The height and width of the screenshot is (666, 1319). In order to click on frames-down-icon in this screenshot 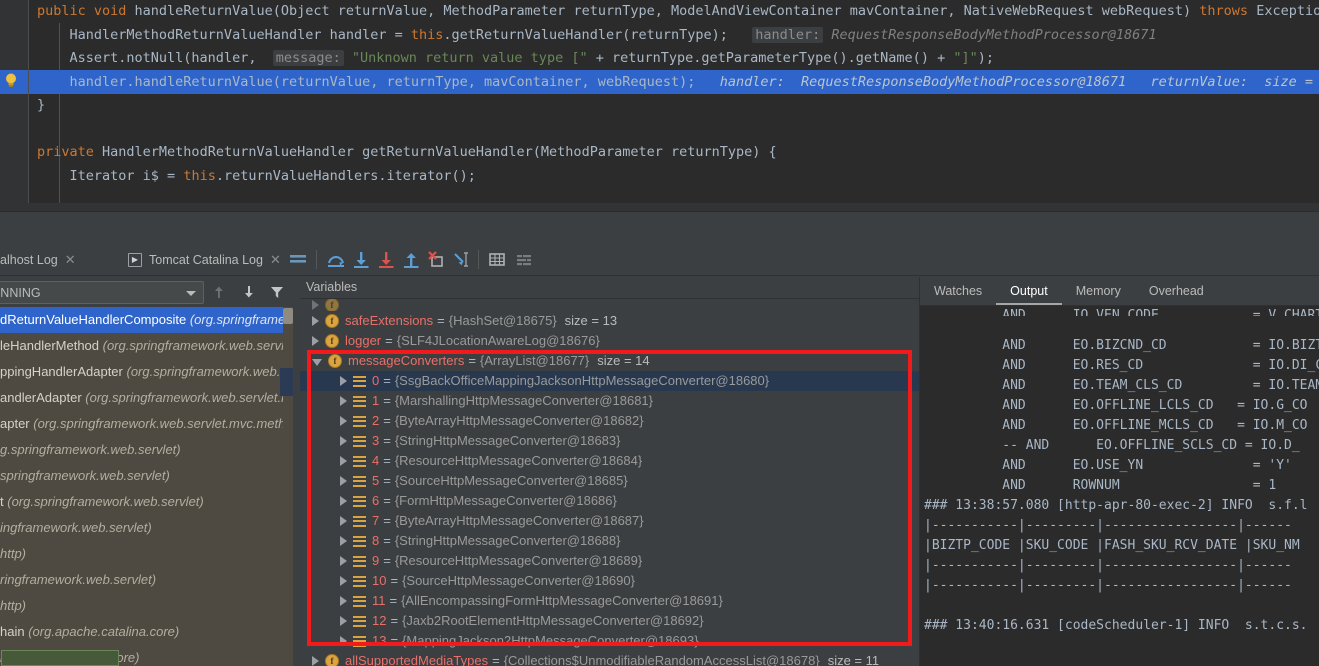, I will do `click(249, 294)`.